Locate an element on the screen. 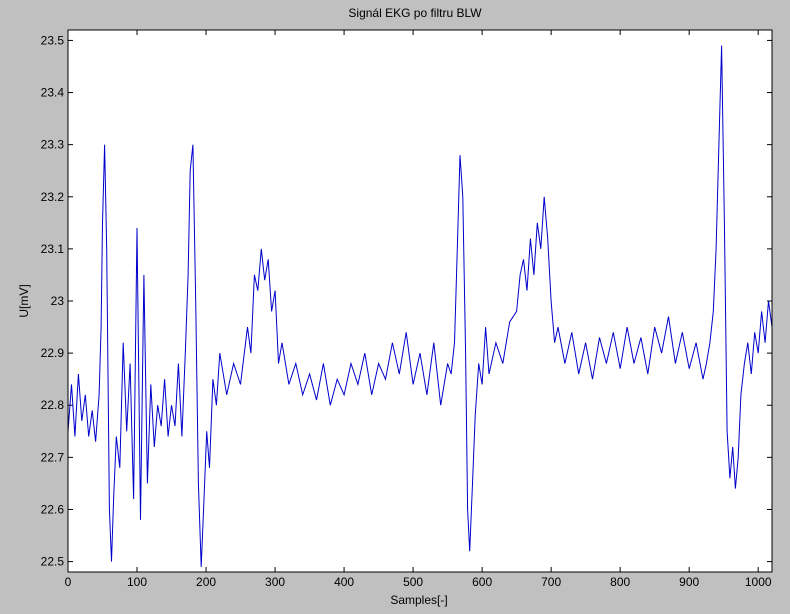 Image resolution: width=790 pixels, height=614 pixels. y-axis-label: U[mV] is located at coordinates (24, 300).